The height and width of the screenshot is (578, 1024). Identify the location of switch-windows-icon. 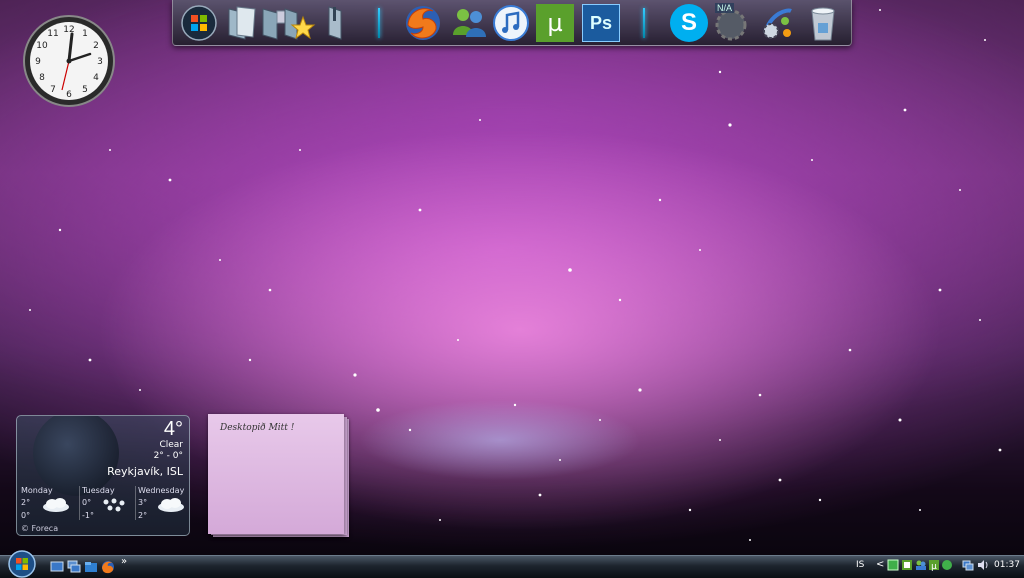
(74, 567).